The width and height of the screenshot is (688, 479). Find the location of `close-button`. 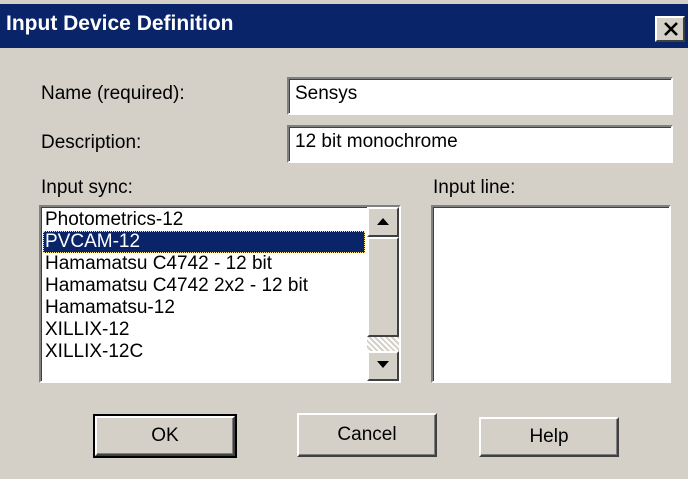

close-button is located at coordinates (670, 29).